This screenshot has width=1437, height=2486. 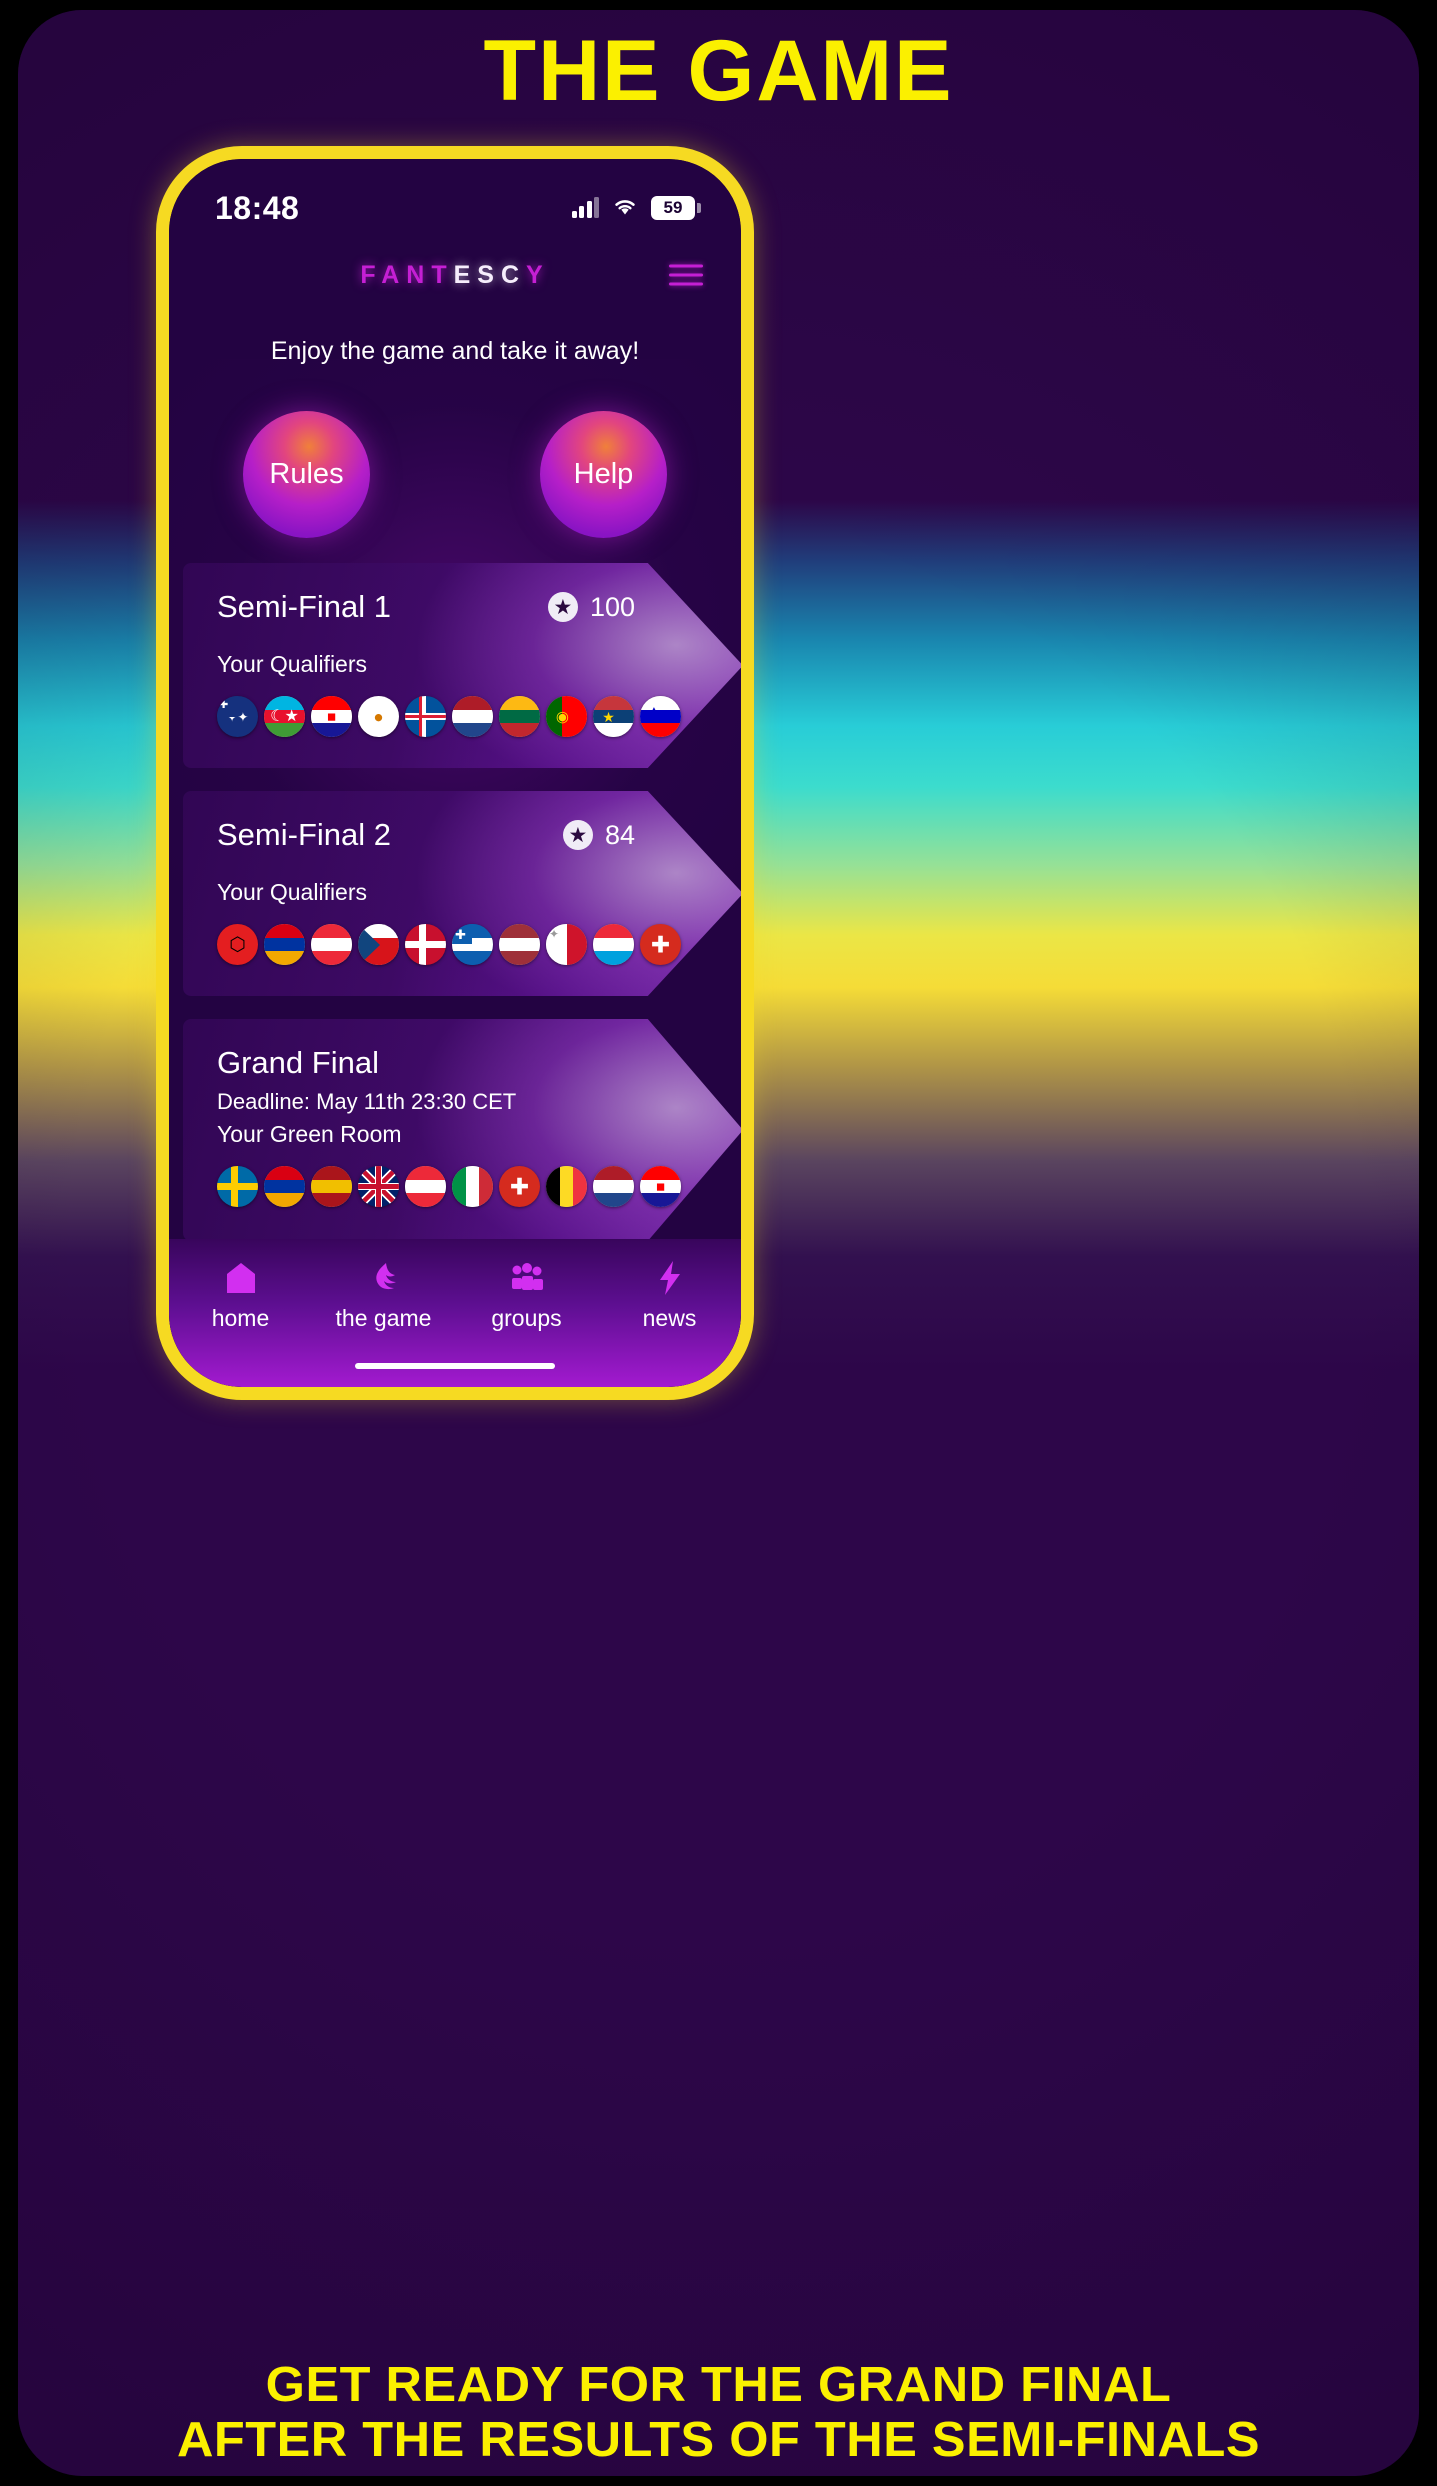 I want to click on flag-row: ✚ ■, so click(x=463, y=1186).